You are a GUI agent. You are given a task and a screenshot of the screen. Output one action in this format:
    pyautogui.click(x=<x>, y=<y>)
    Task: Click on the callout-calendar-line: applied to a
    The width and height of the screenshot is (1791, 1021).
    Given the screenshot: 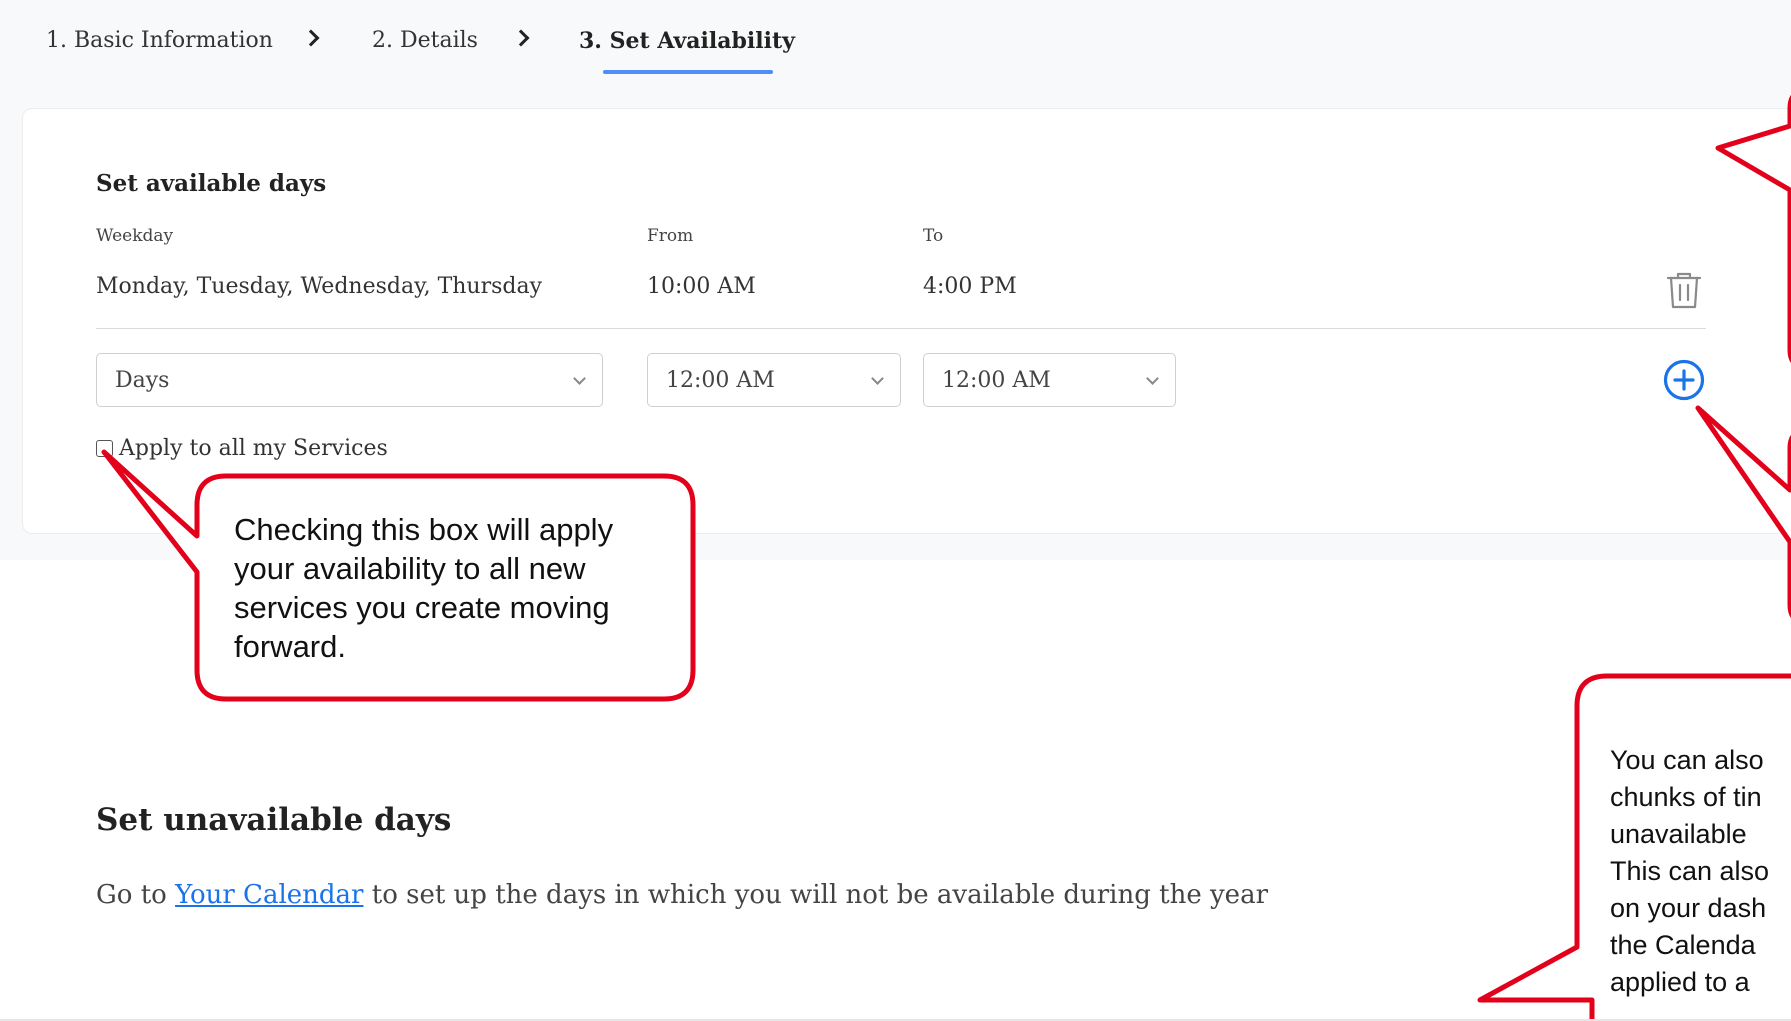 What is the action you would take?
    pyautogui.click(x=1680, y=982)
    